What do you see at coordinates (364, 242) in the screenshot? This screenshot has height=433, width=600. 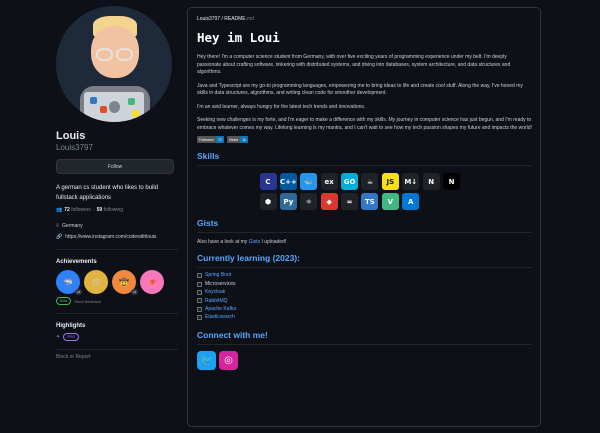 I see `gists-text: Also have a look at my Gists I uploaded!` at bounding box center [364, 242].